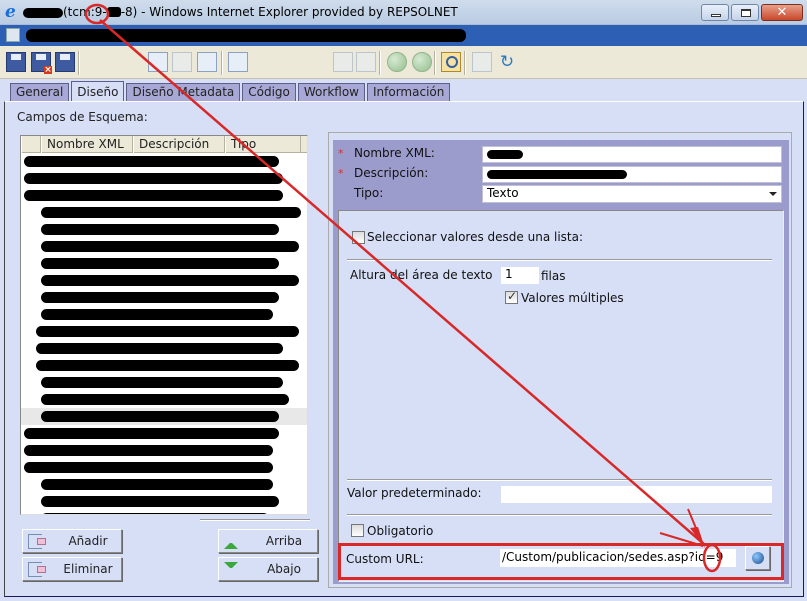  What do you see at coordinates (43, 13) in the screenshot?
I see `redacted-title-text` at bounding box center [43, 13].